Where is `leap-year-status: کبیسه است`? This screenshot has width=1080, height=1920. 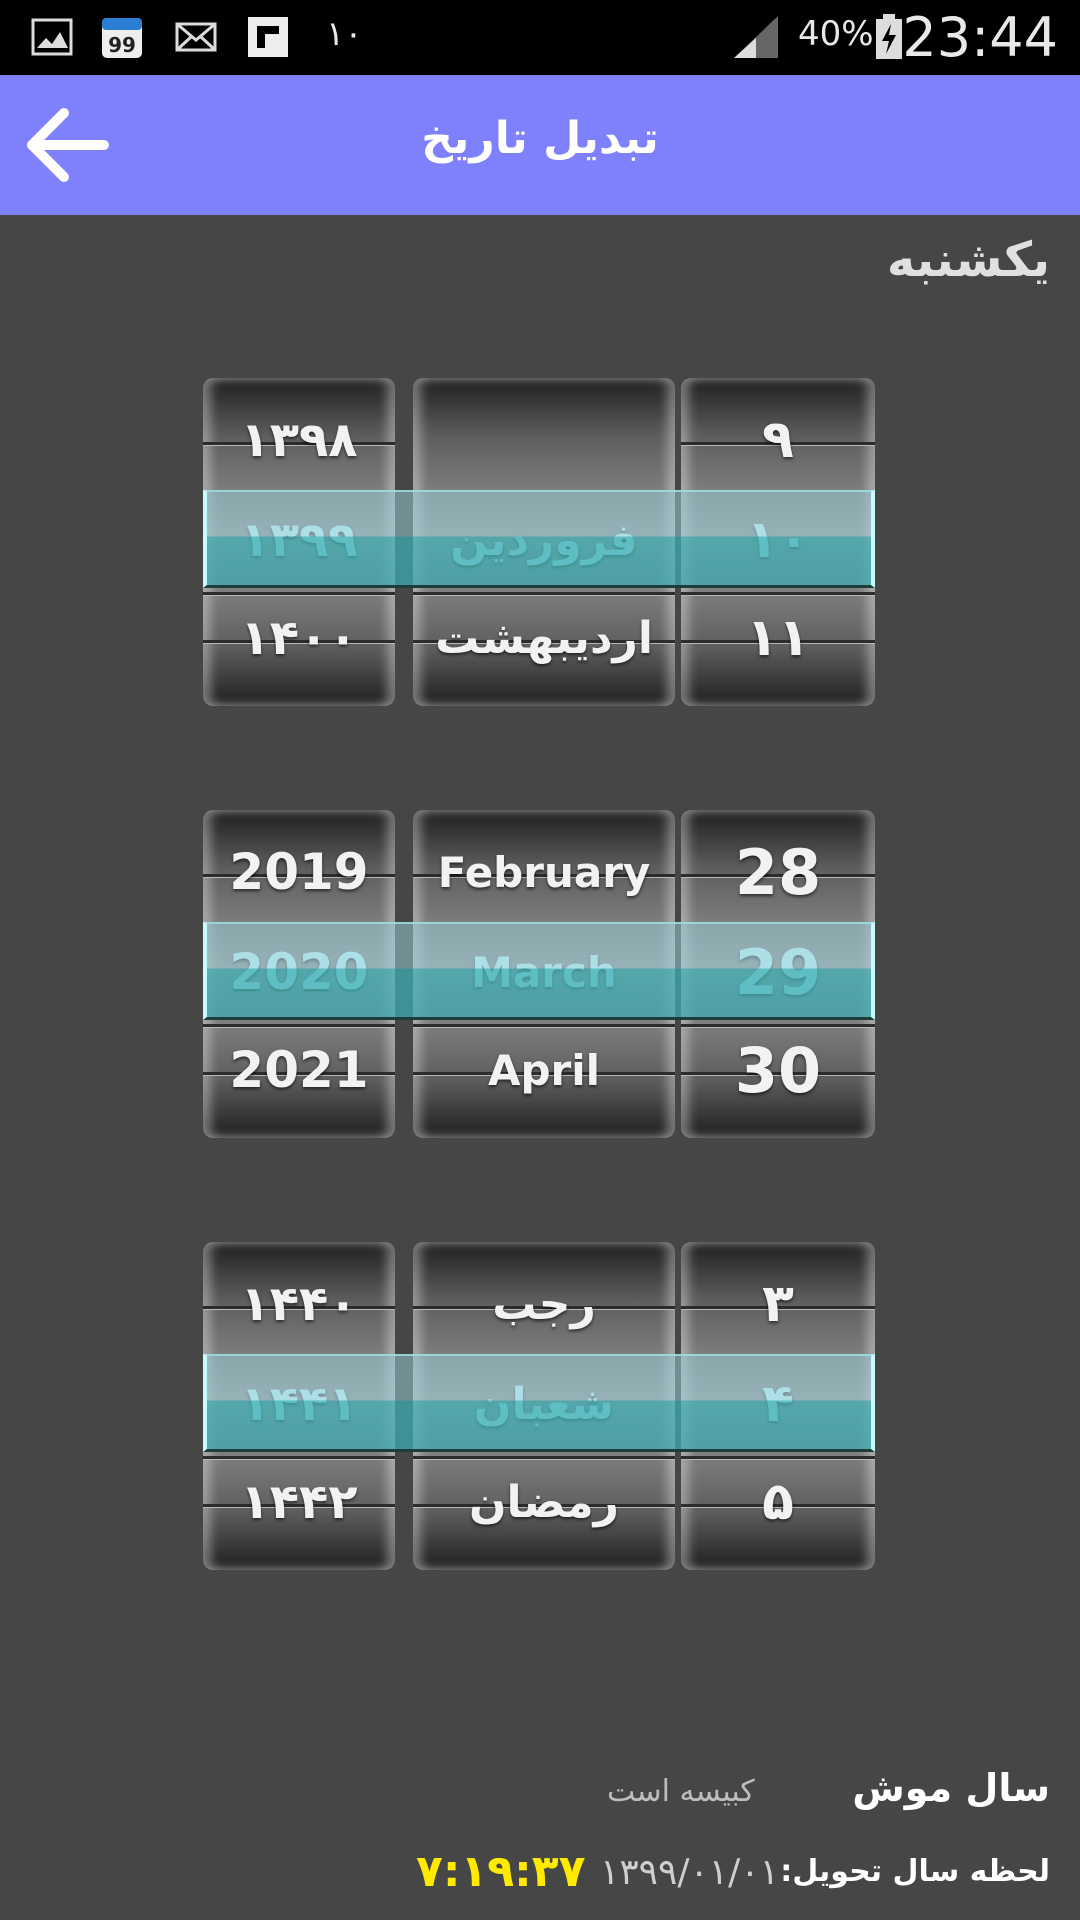
leap-year-status: کبیسه است is located at coordinates (681, 1791).